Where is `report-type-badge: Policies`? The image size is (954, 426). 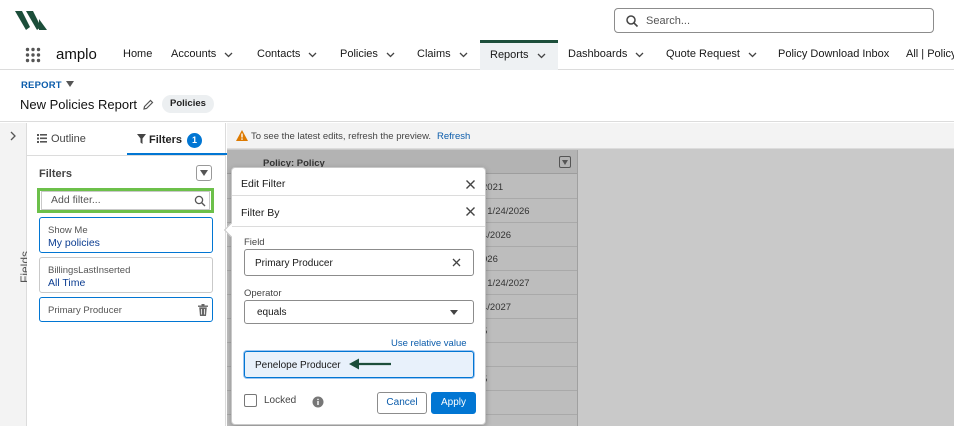 report-type-badge: Policies is located at coordinates (188, 104).